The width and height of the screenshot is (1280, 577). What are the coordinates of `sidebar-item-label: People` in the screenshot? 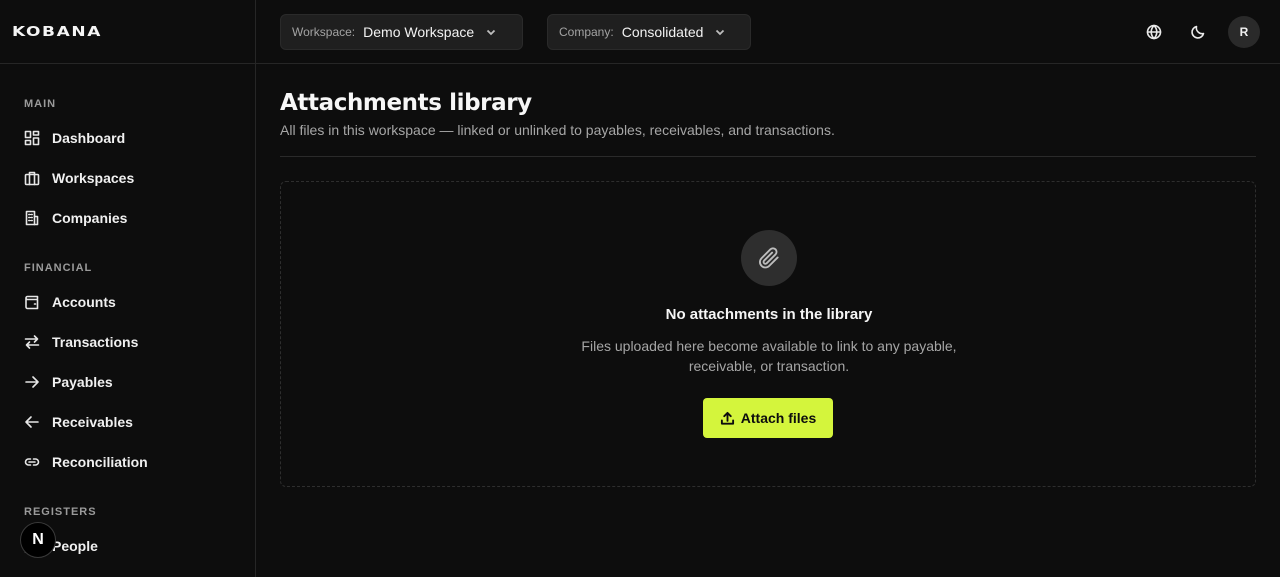 It's located at (75, 546).